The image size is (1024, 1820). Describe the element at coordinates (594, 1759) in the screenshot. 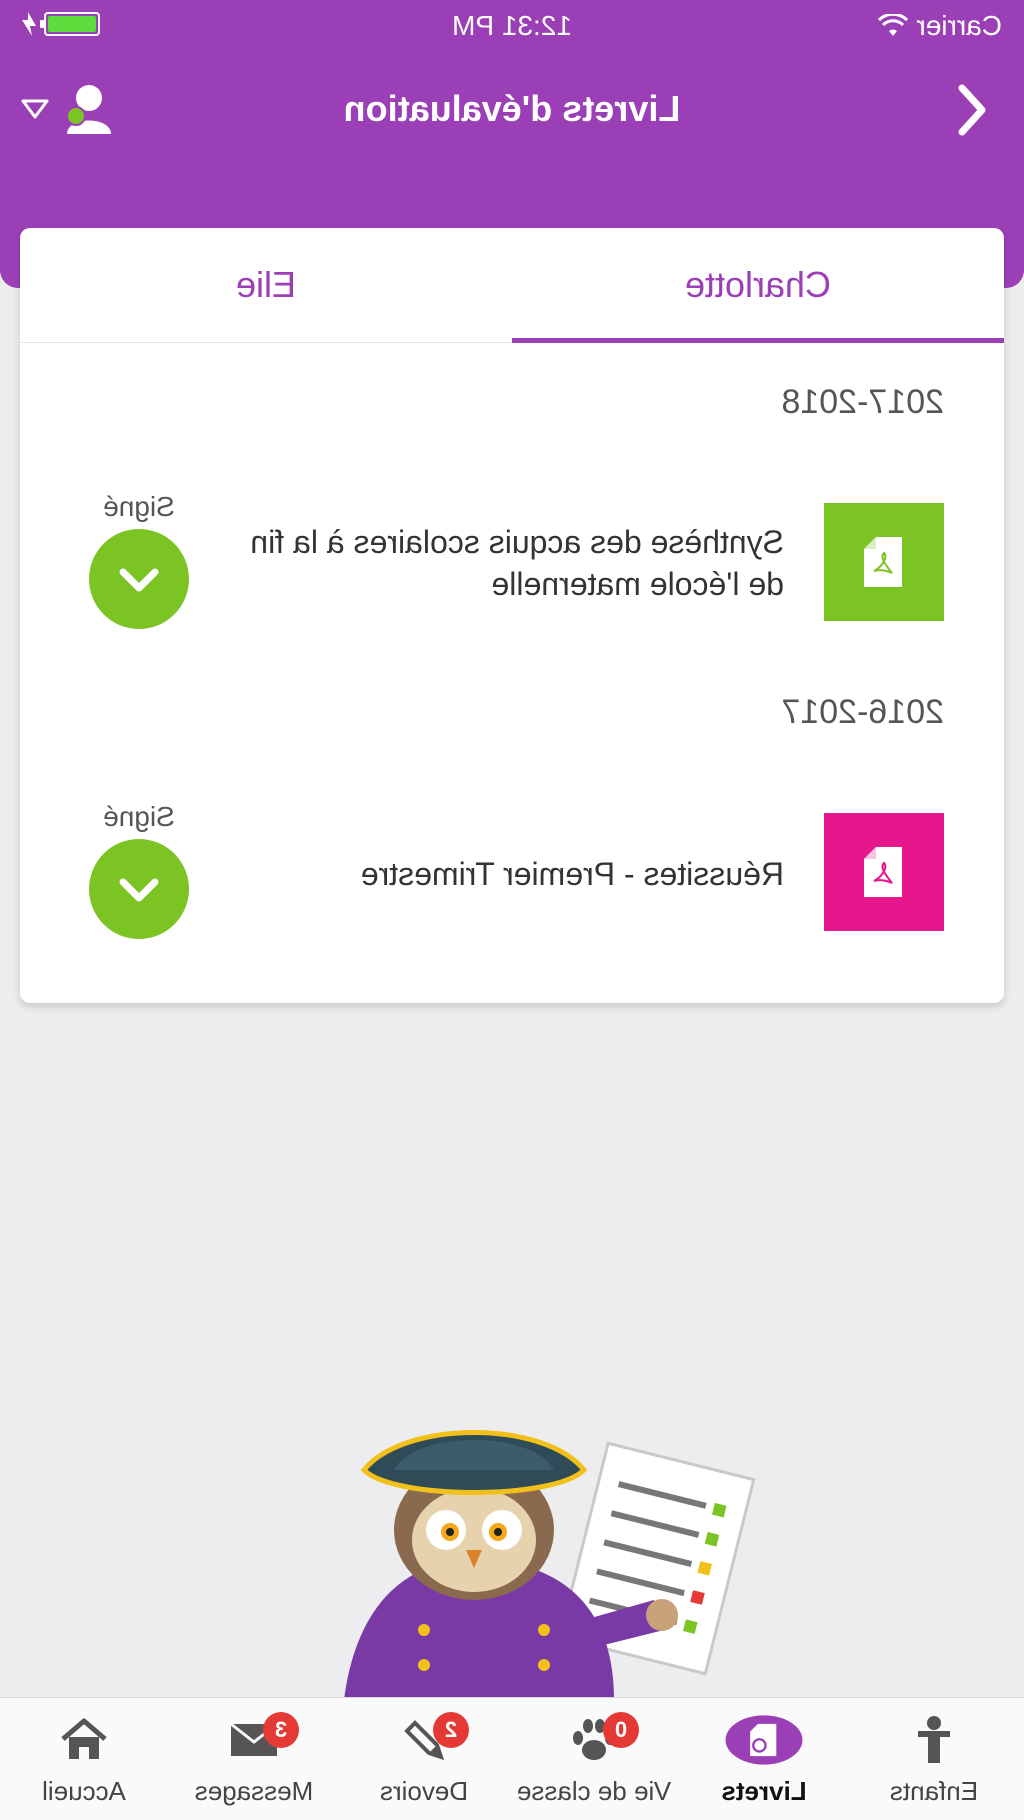

I see `tab-vie-de-classe: 0 Vie de classe` at that location.